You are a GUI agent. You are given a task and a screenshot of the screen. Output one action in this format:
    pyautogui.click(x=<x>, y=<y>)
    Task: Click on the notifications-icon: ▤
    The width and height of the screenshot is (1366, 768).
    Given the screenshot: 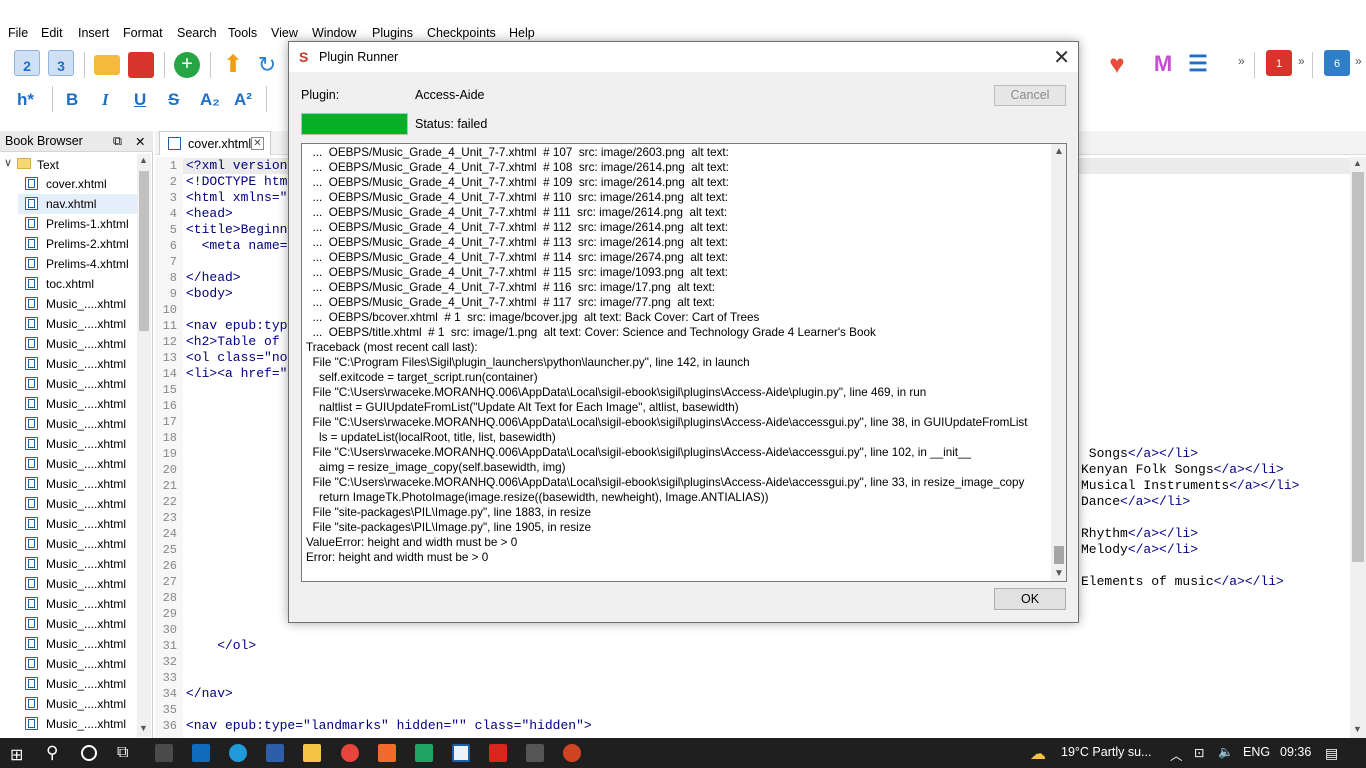 What is the action you would take?
    pyautogui.click(x=1331, y=753)
    